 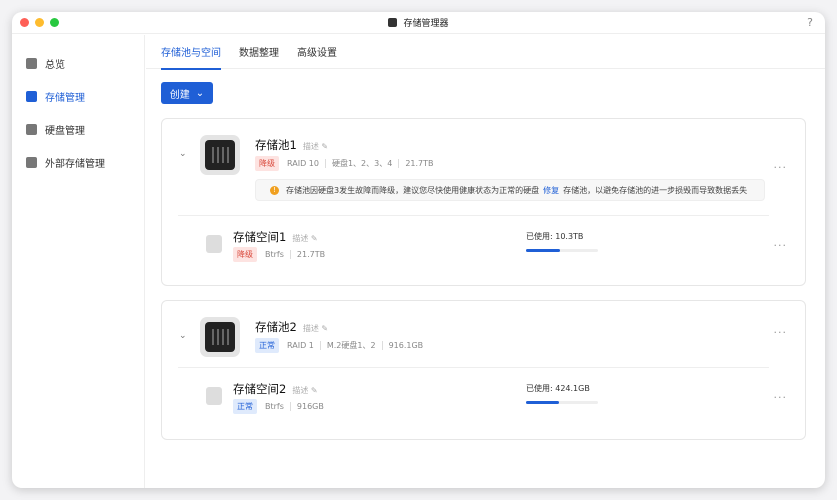 What do you see at coordinates (24, 22) in the screenshot?
I see `close-button` at bounding box center [24, 22].